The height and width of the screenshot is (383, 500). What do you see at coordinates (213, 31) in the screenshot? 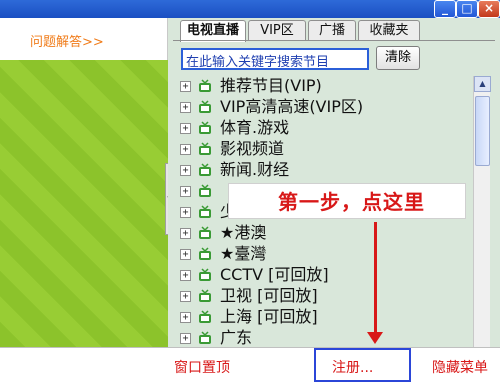
I see `tab-tv-live: 电视直播` at bounding box center [213, 31].